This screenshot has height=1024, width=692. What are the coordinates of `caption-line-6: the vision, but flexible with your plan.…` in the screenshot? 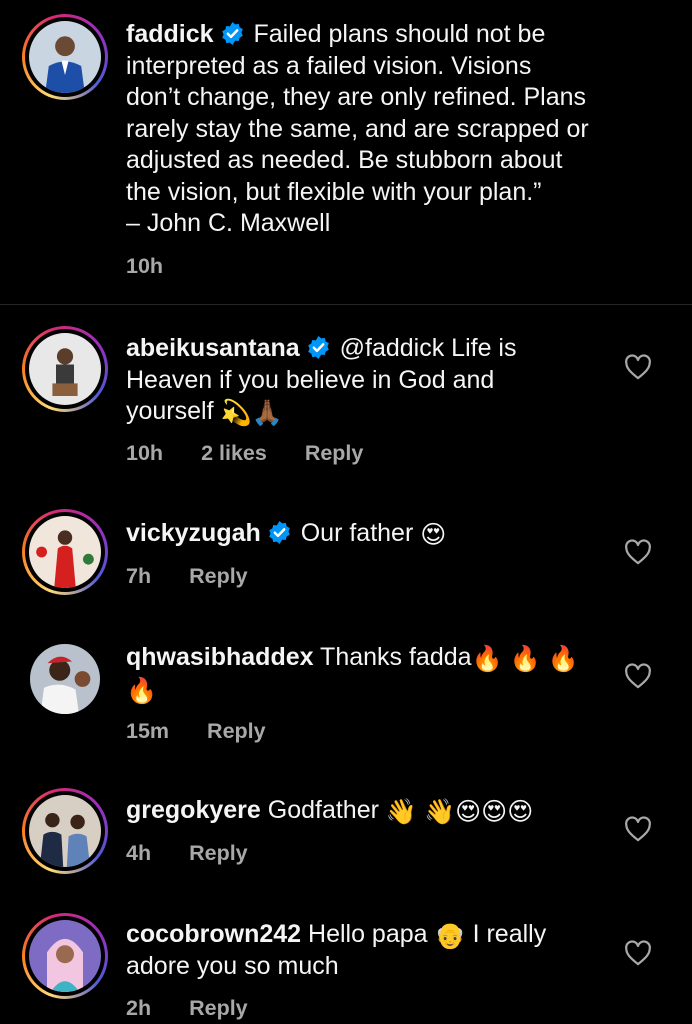 It's located at (334, 191).